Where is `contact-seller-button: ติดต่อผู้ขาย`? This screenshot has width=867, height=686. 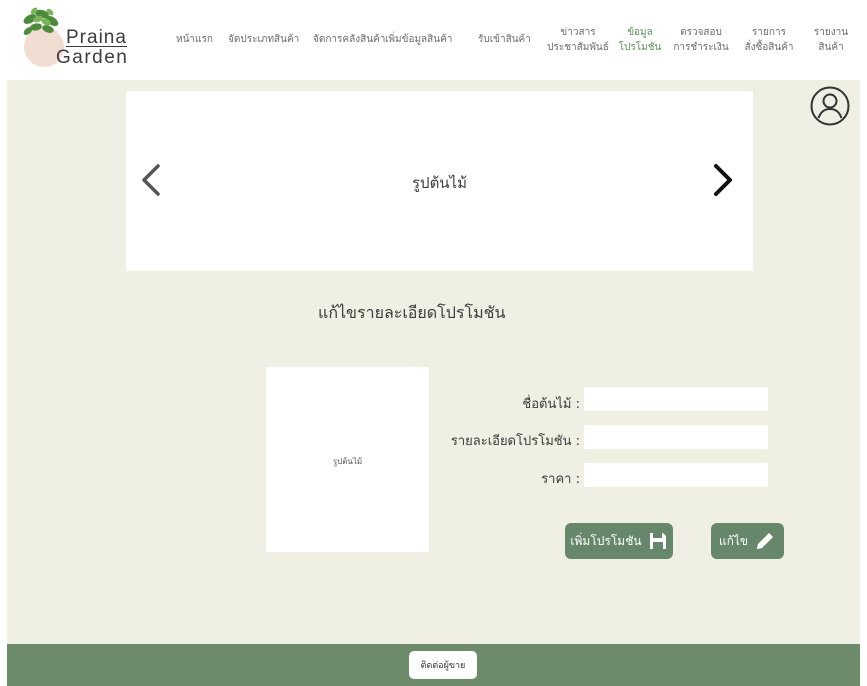
contact-seller-button: ติดต่อผู้ขาย is located at coordinates (443, 665).